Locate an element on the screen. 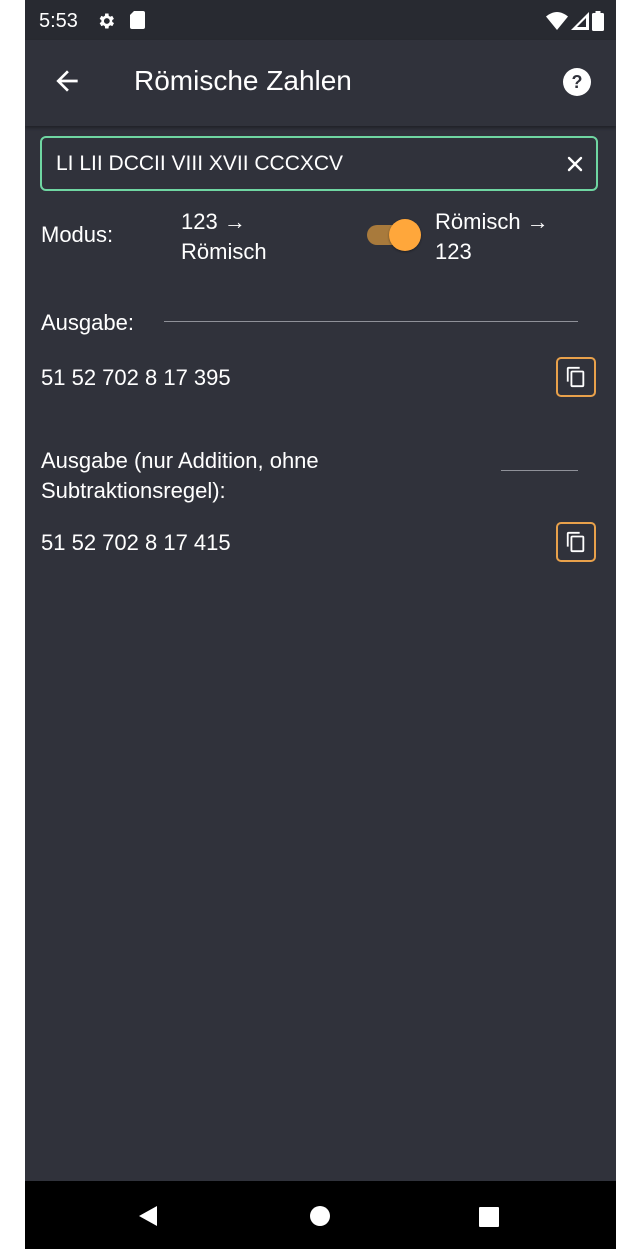 This screenshot has width=621, height=1249. wifi-icon is located at coordinates (557, 21).